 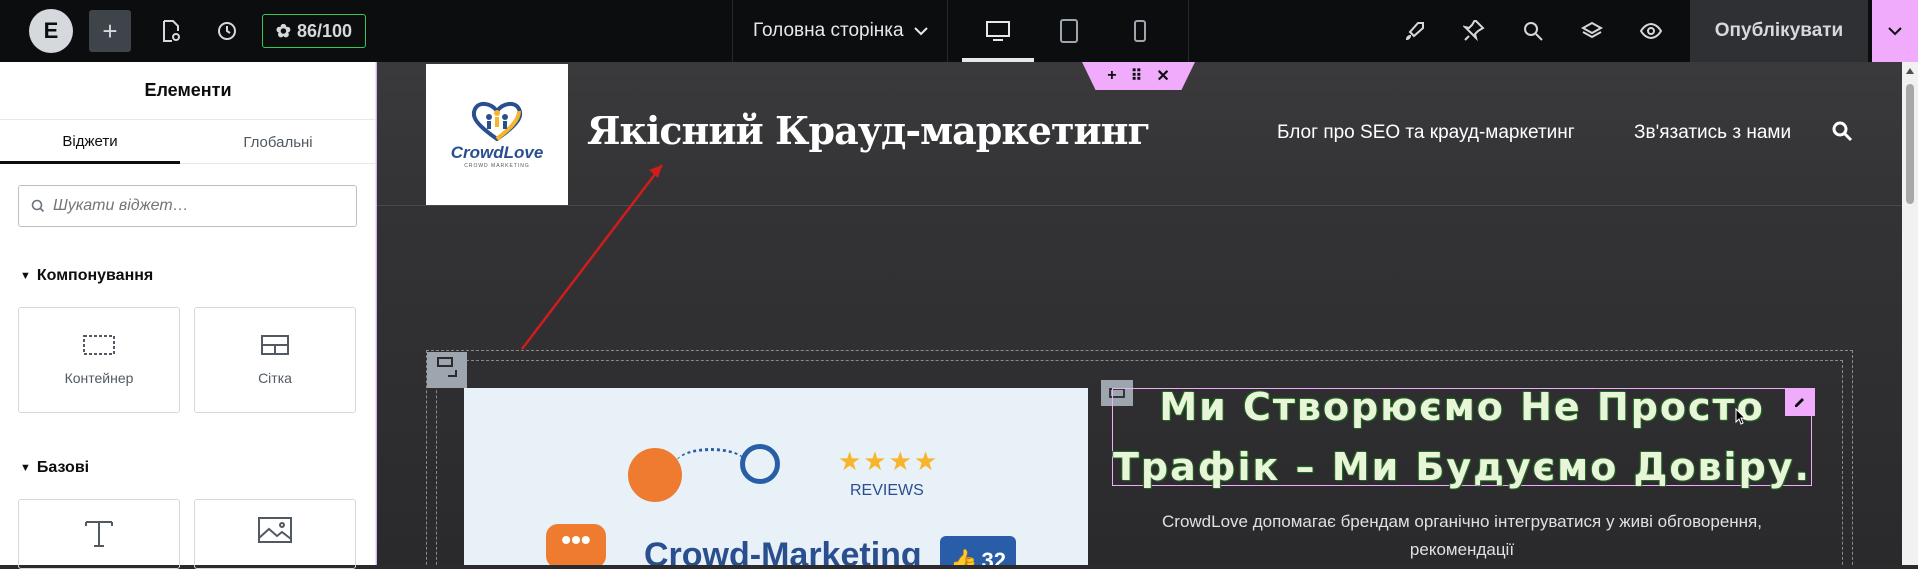 I want to click on pin-icon, so click(x=1474, y=31).